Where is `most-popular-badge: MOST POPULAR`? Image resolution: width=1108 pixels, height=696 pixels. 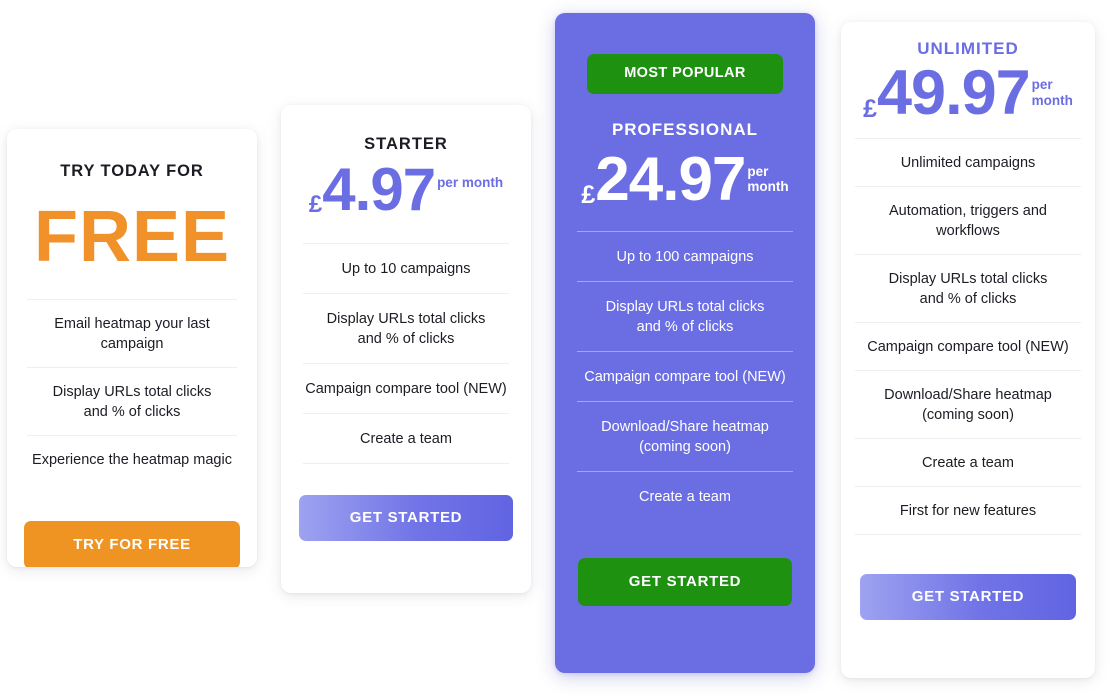
most-popular-badge: MOST POPULAR is located at coordinates (685, 74).